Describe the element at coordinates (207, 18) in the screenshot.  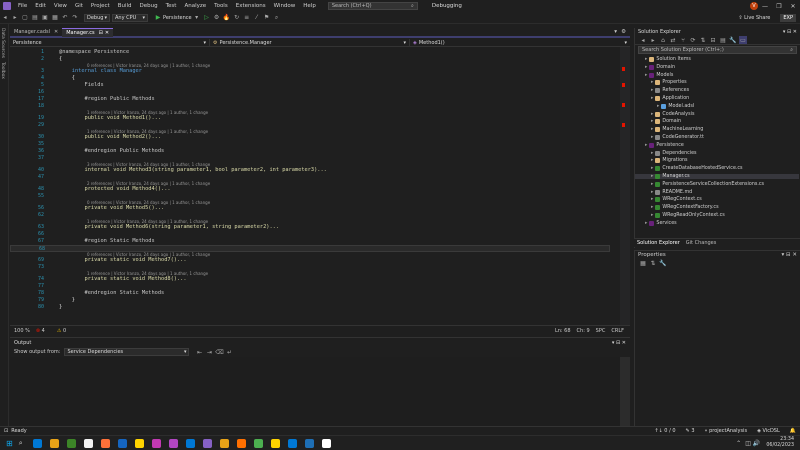
I see `start-without-debug-icon: ▷` at that location.